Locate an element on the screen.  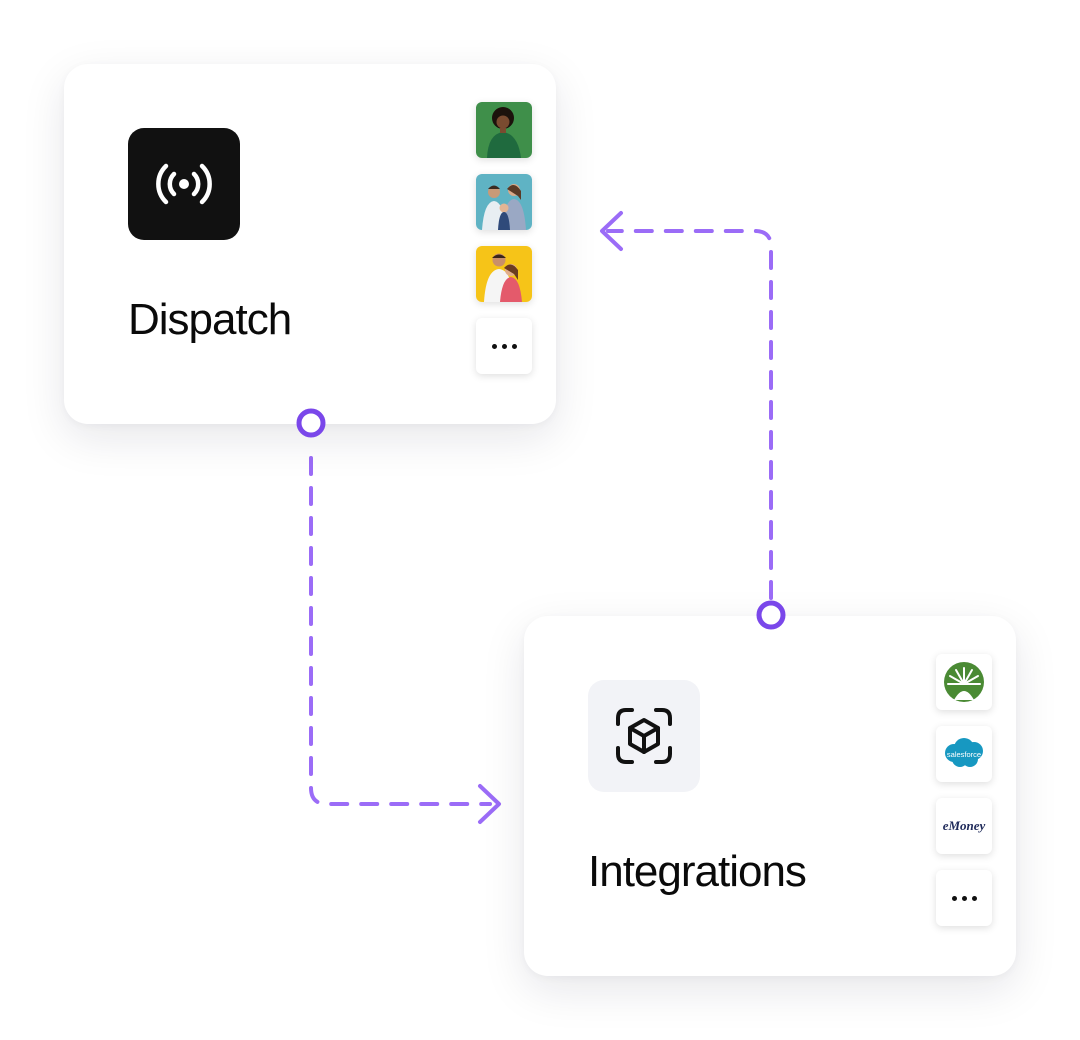
dispatch-tiles is located at coordinates (504, 238).